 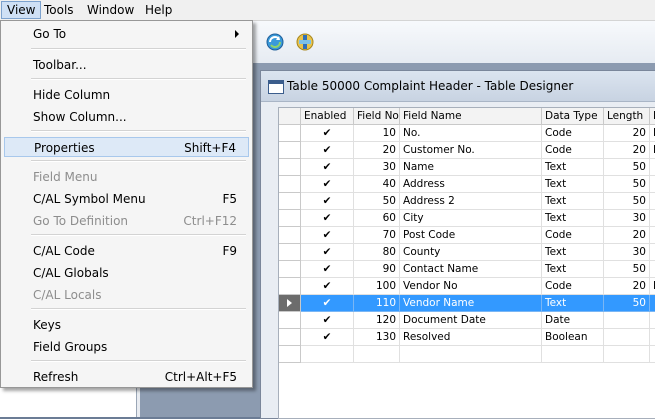 What do you see at coordinates (126, 377) in the screenshot?
I see `menu-item-refresh: Refresh Ctrl+Alt+F5` at bounding box center [126, 377].